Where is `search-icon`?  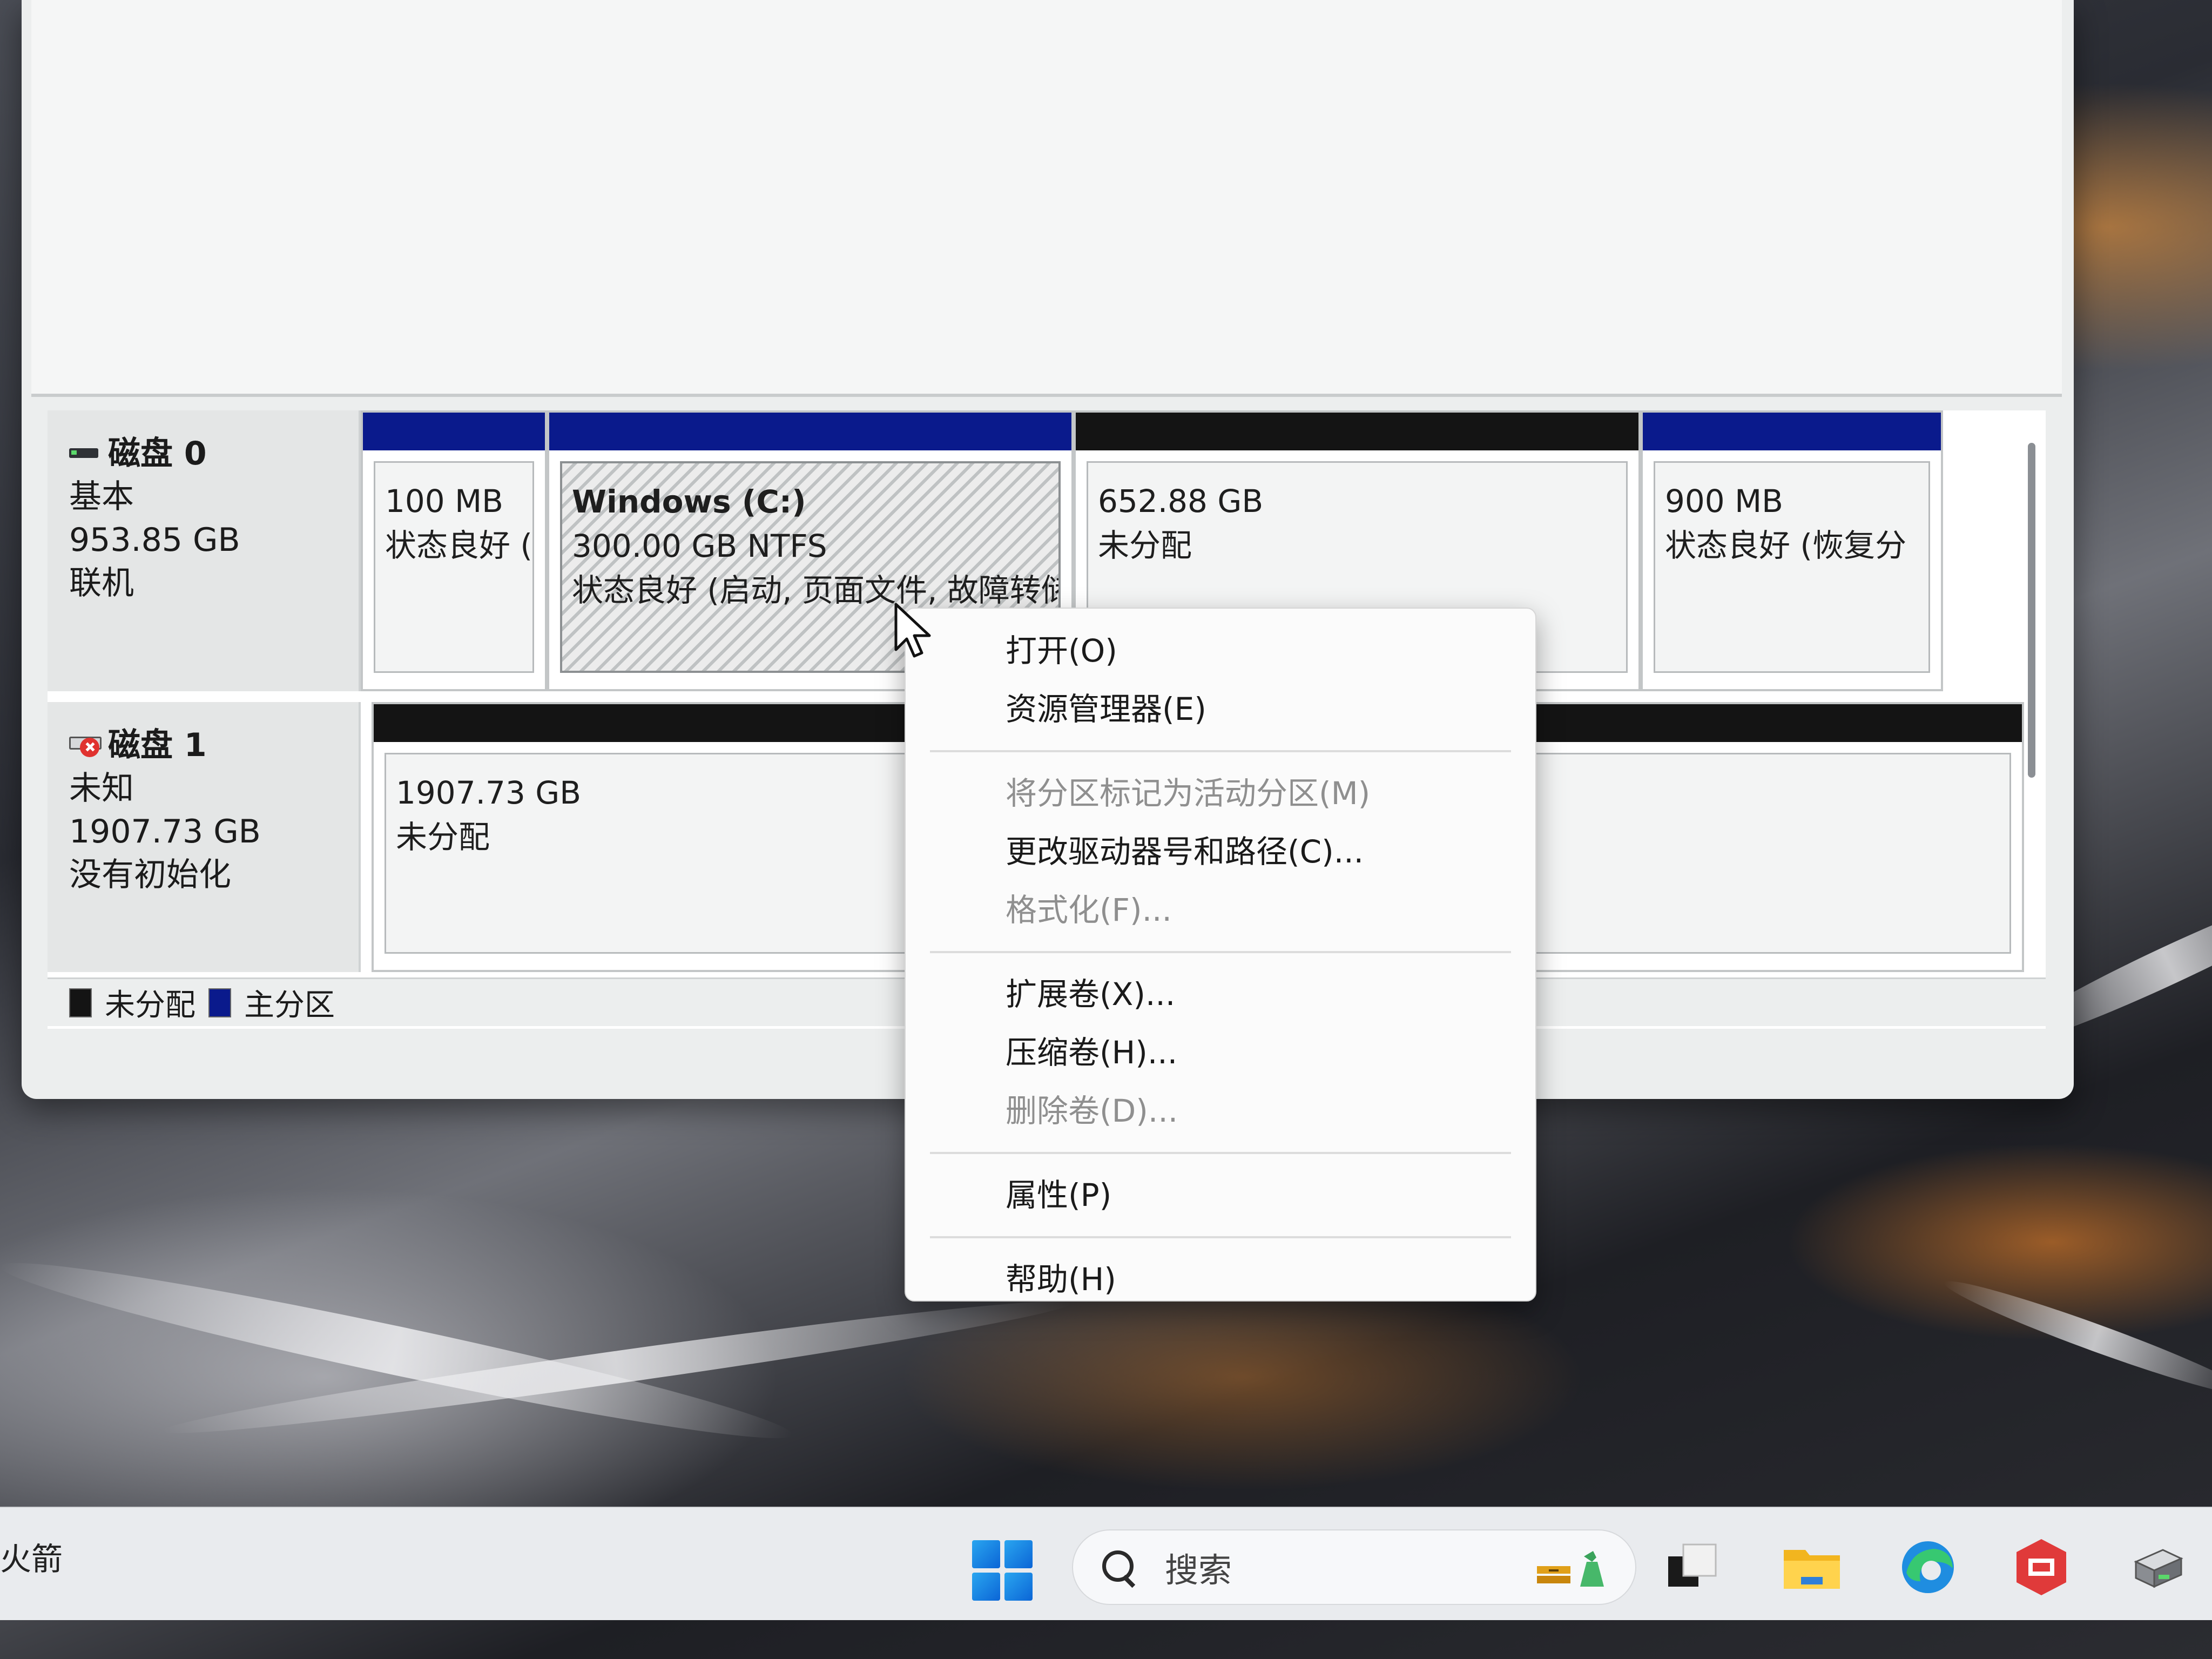
search-icon is located at coordinates (1119, 1567).